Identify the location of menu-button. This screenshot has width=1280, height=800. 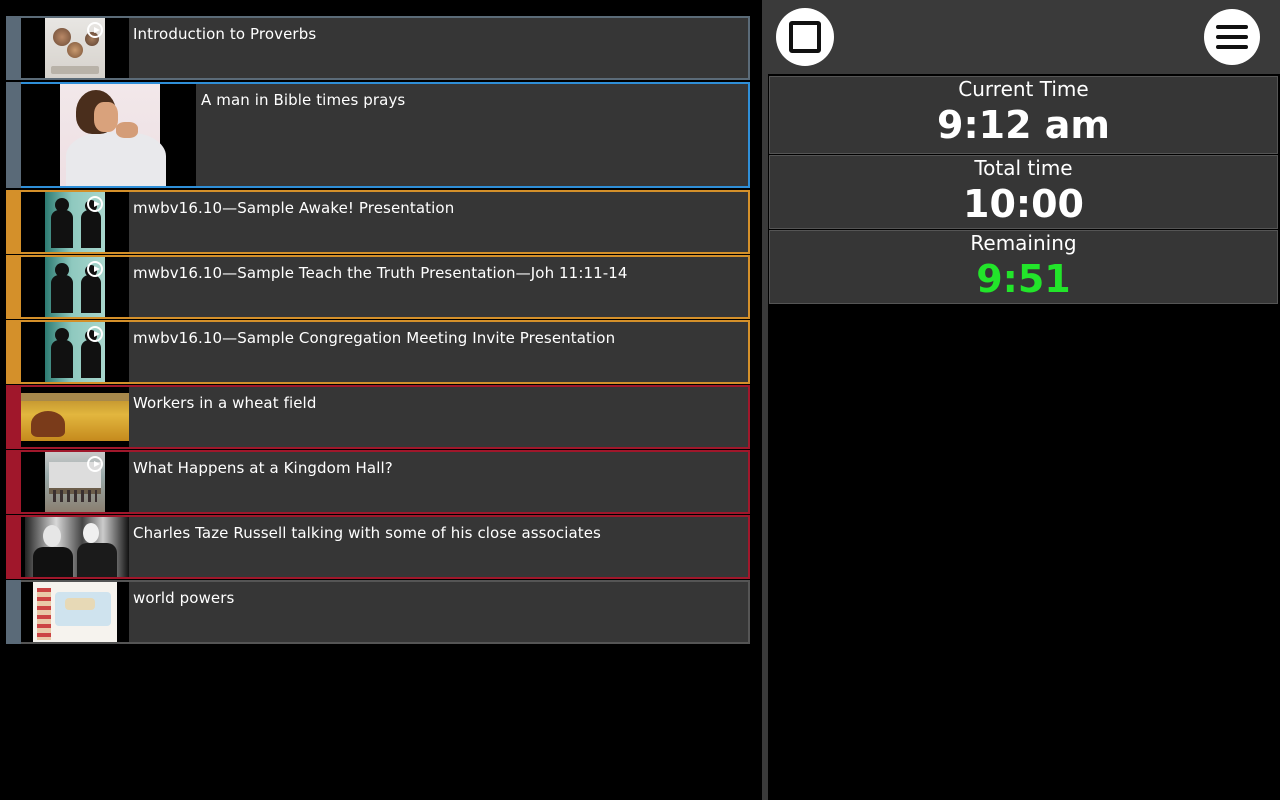
(1232, 37).